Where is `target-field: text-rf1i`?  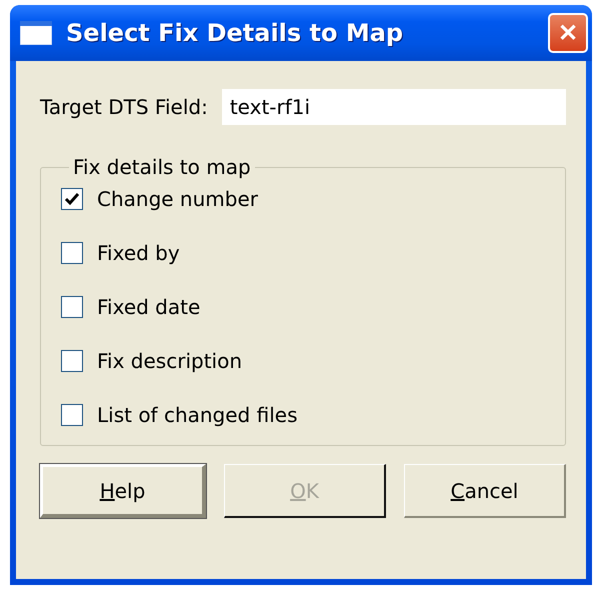 target-field: text-rf1i is located at coordinates (394, 107).